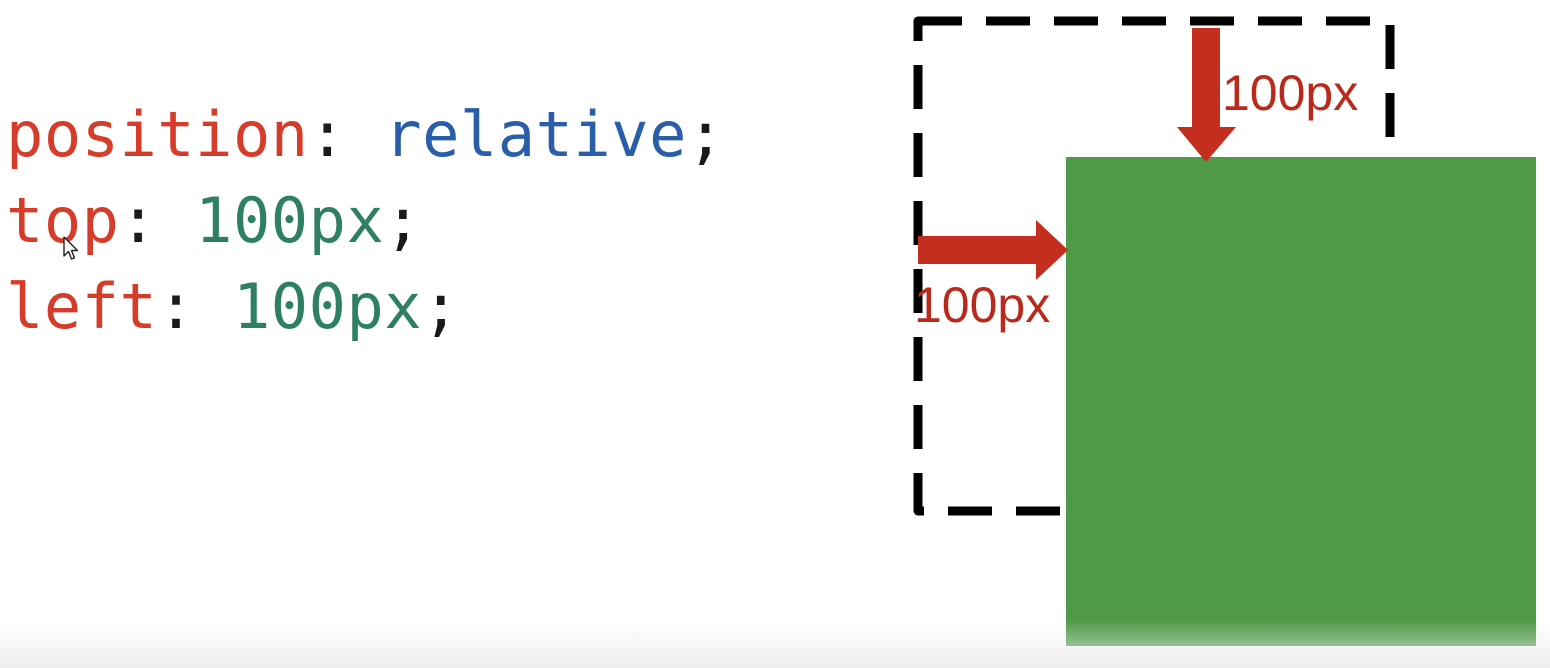 The height and width of the screenshot is (668, 1550). Describe the element at coordinates (993, 250) in the screenshot. I see `left-offset-arrow` at that location.